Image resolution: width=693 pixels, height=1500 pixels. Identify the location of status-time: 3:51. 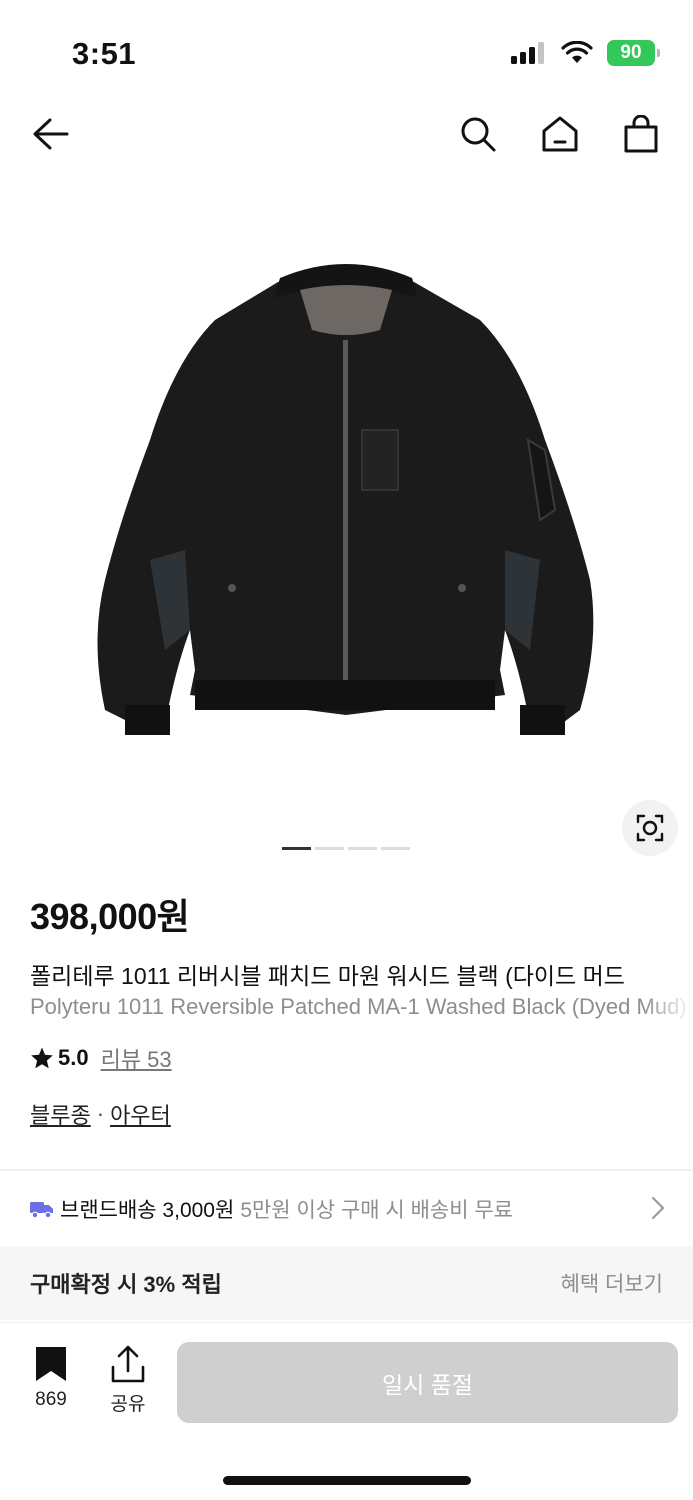
(104, 53).